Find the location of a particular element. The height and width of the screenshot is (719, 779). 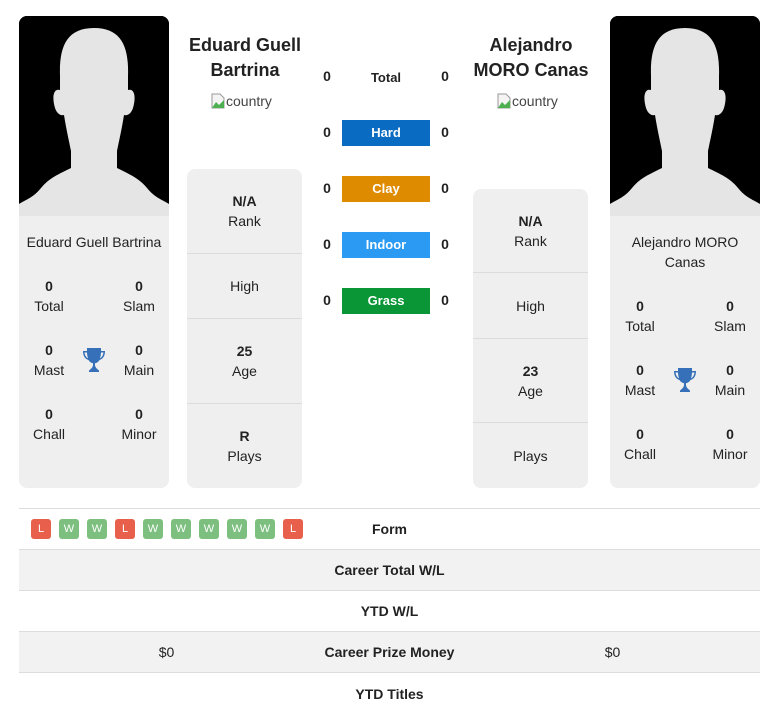

name-line: Eduard Guell is located at coordinates (245, 45).